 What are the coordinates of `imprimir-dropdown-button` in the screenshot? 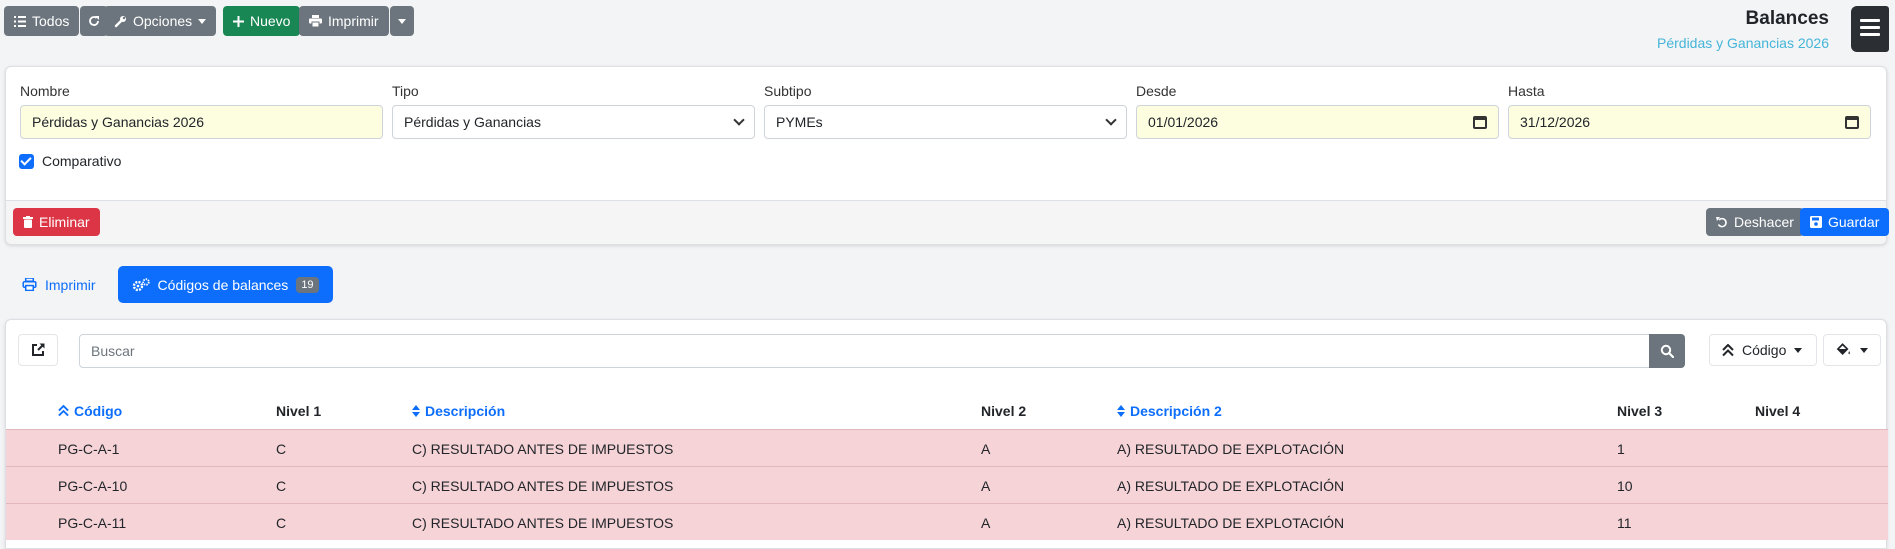 It's located at (401, 21).